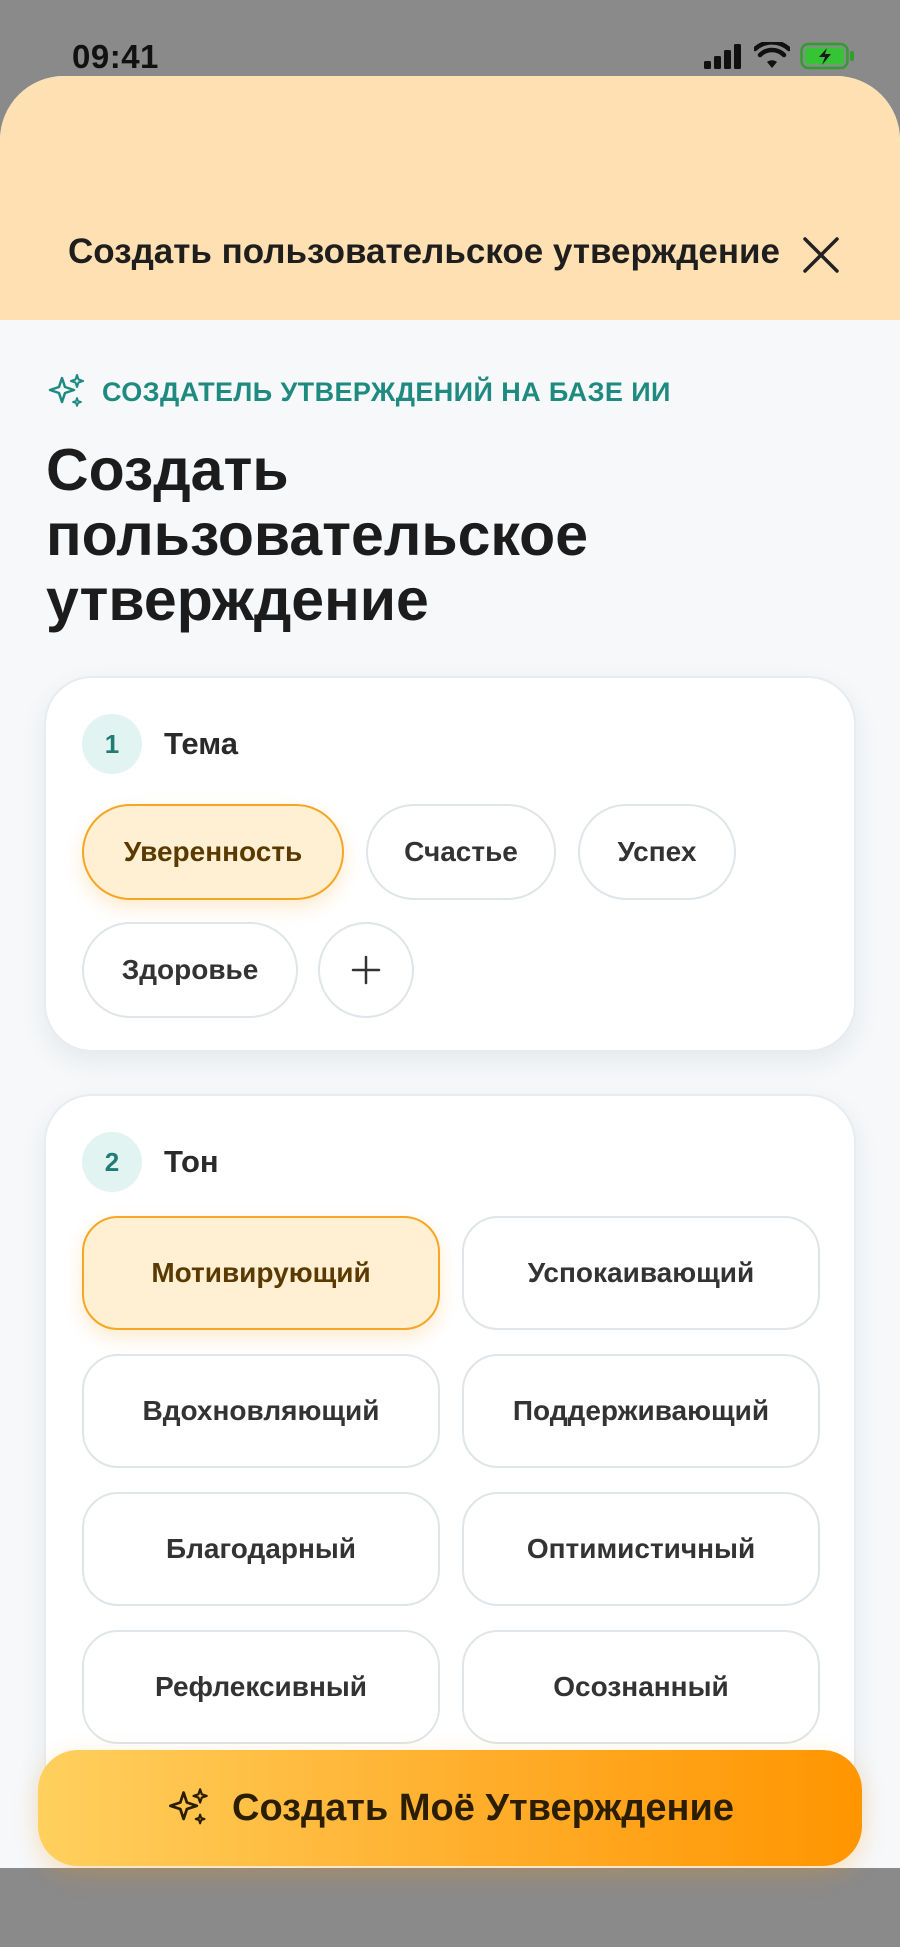 The width and height of the screenshot is (900, 1947). Describe the element at coordinates (657, 852) in the screenshot. I see `theme-chip-success: Успех` at that location.